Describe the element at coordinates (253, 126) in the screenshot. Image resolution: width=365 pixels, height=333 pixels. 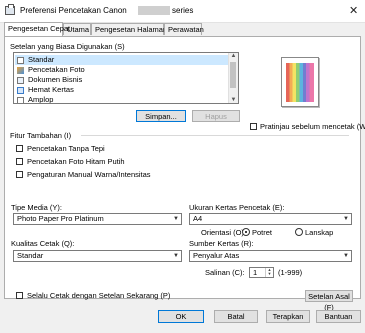
I see `preview-checkbox` at that location.